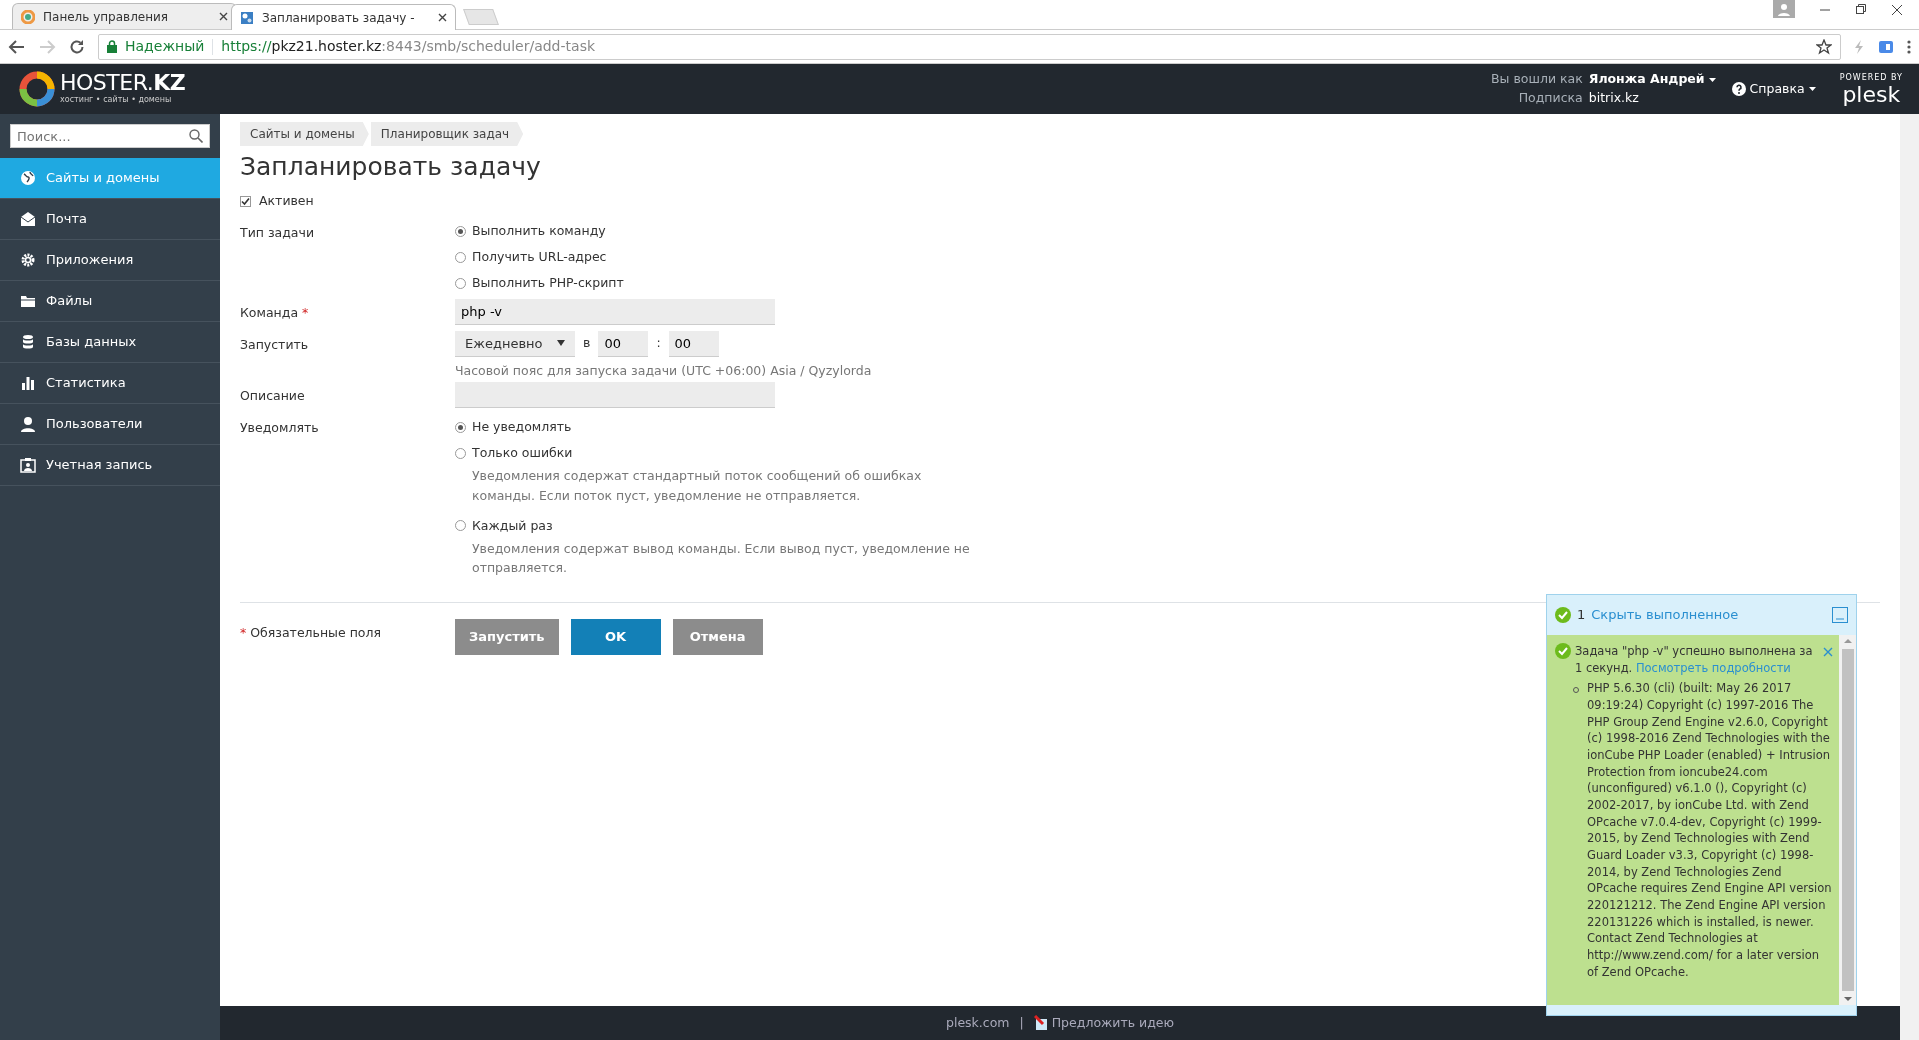 The image size is (1919, 1040). I want to click on gears-icon, so click(247, 17).